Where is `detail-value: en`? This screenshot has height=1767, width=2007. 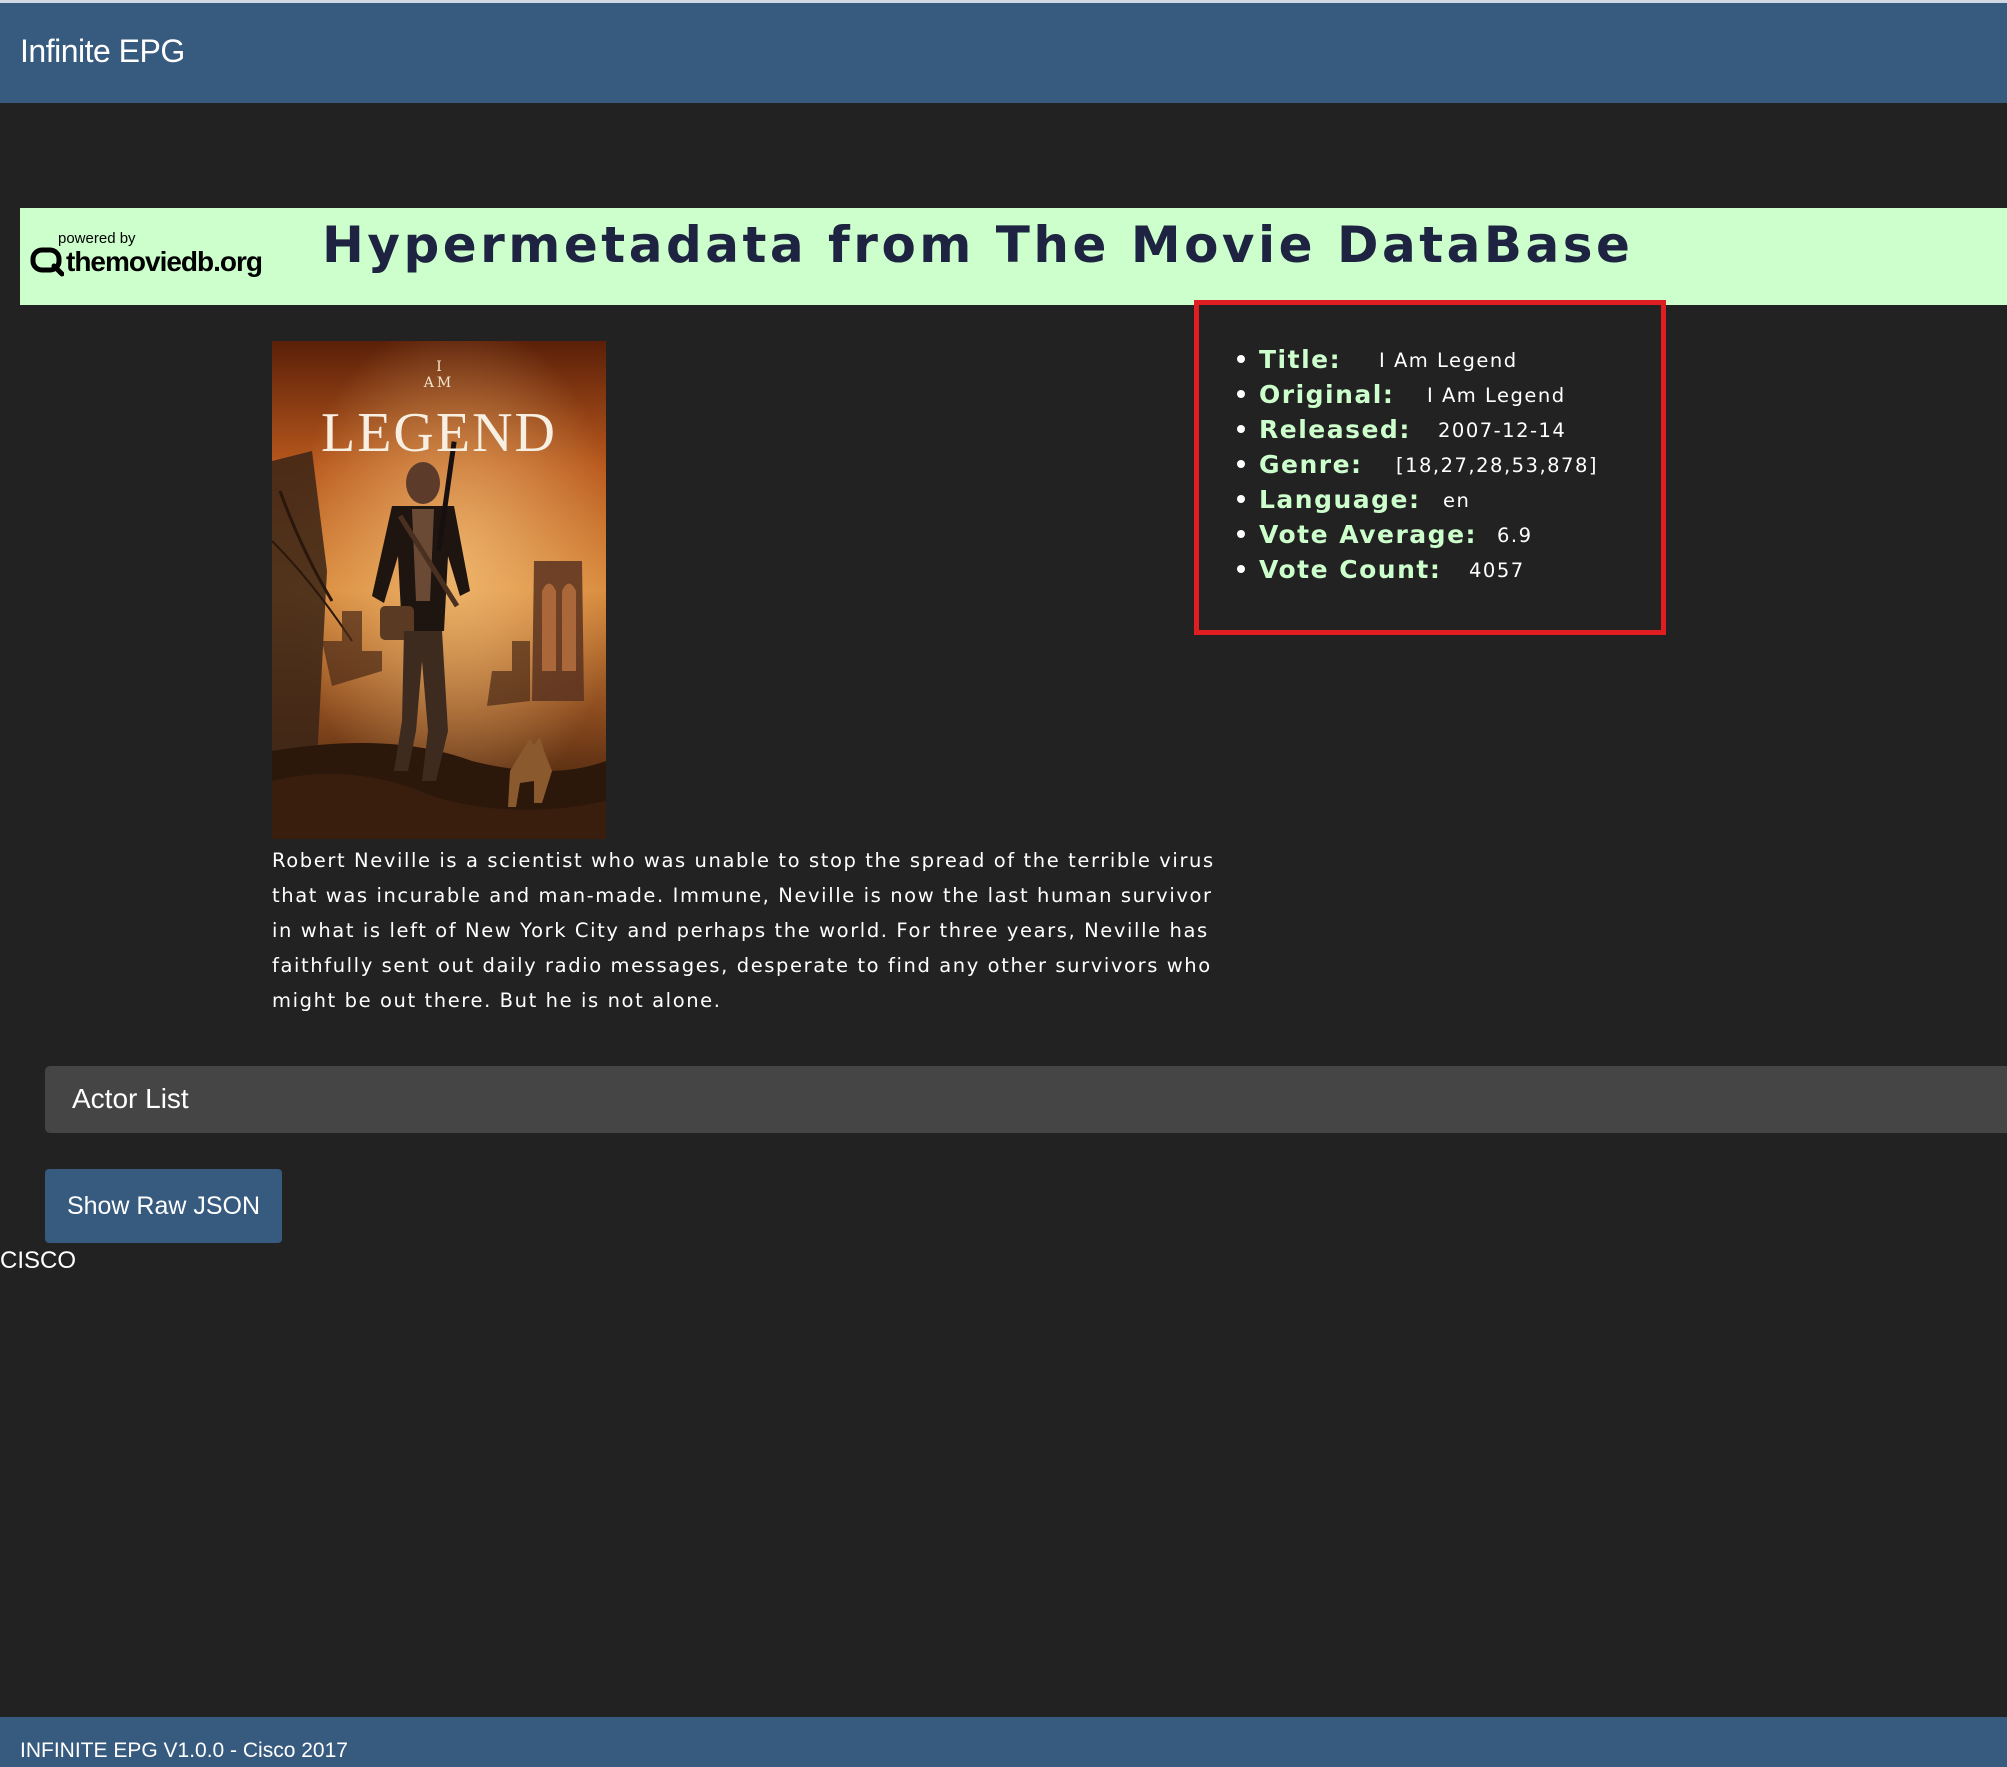 detail-value: en is located at coordinates (1457, 500).